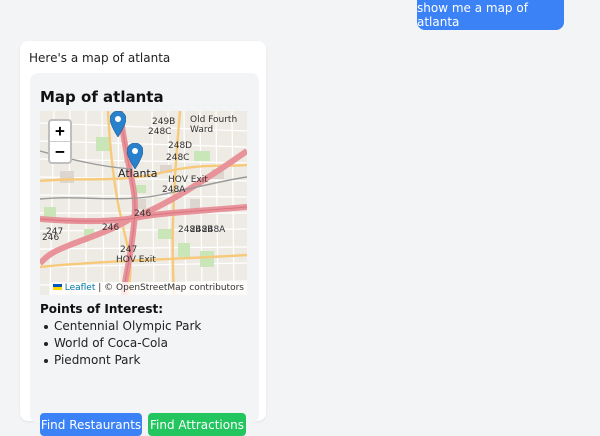  Describe the element at coordinates (120, 326) in the screenshot. I see `poi-item: Centennial Olympic Park` at that location.